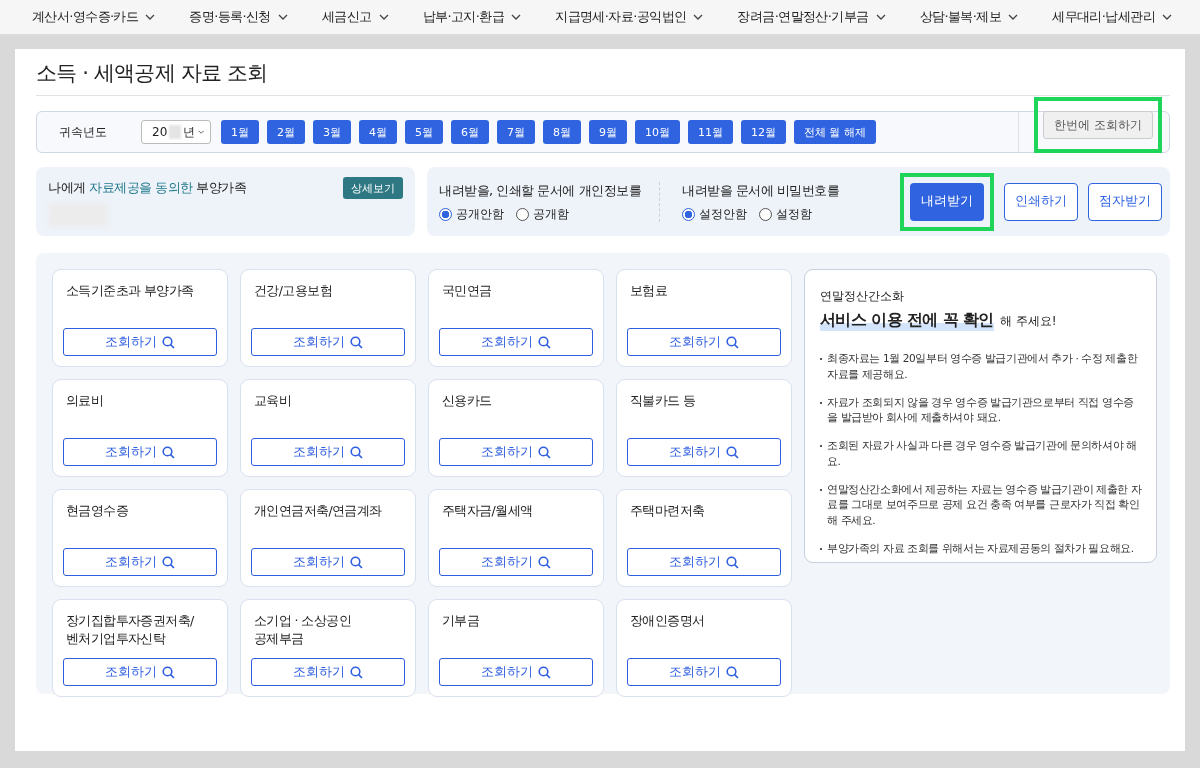 The width and height of the screenshot is (1200, 768). What do you see at coordinates (318, 511) in the screenshot?
I see `category-title: 개인연금저축/연금계좌` at bounding box center [318, 511].